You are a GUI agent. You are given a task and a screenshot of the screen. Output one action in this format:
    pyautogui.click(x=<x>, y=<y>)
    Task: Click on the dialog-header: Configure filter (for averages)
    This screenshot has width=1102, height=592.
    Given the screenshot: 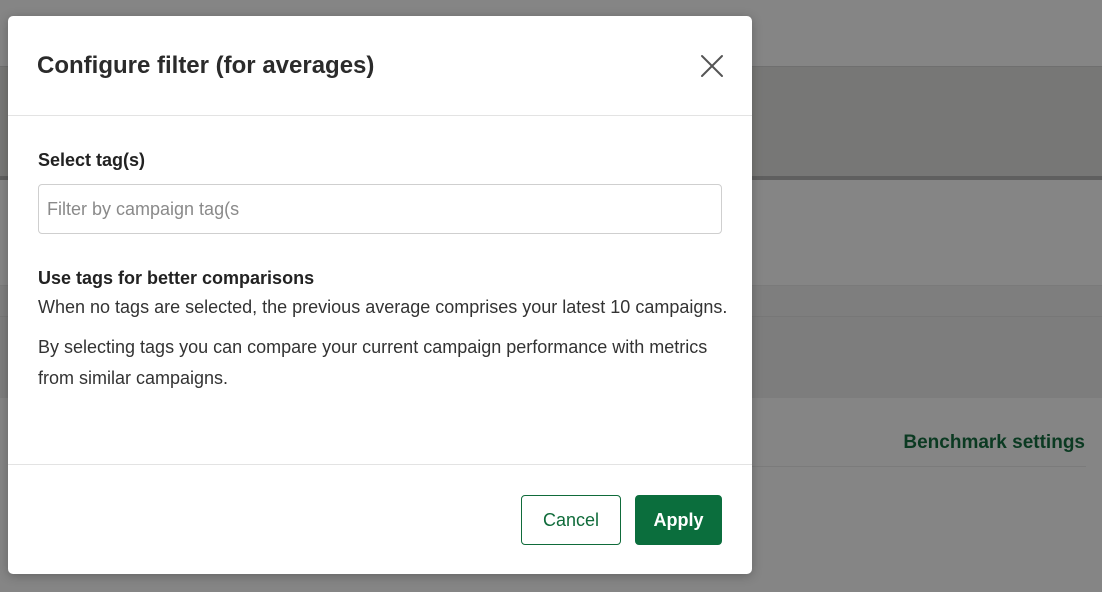 What is the action you would take?
    pyautogui.click(x=380, y=66)
    